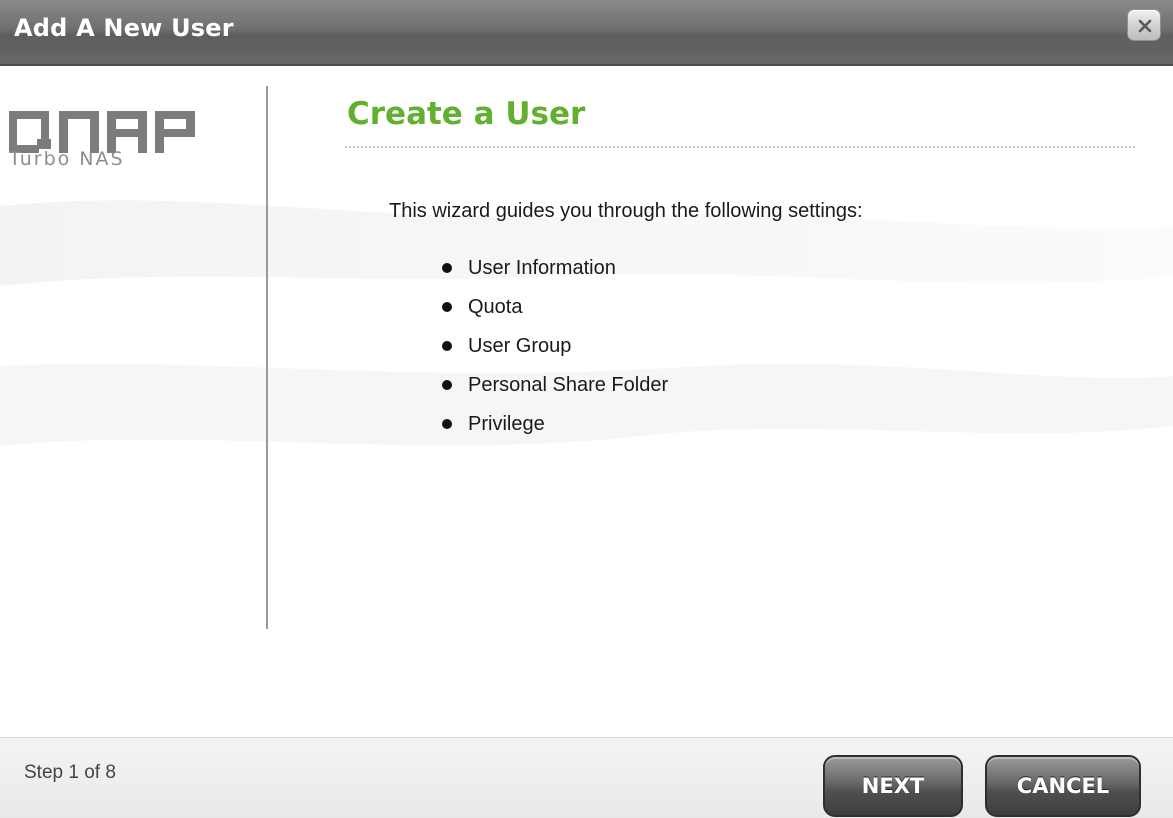  Describe the element at coordinates (466, 114) in the screenshot. I see `page-title: Create a User` at that location.